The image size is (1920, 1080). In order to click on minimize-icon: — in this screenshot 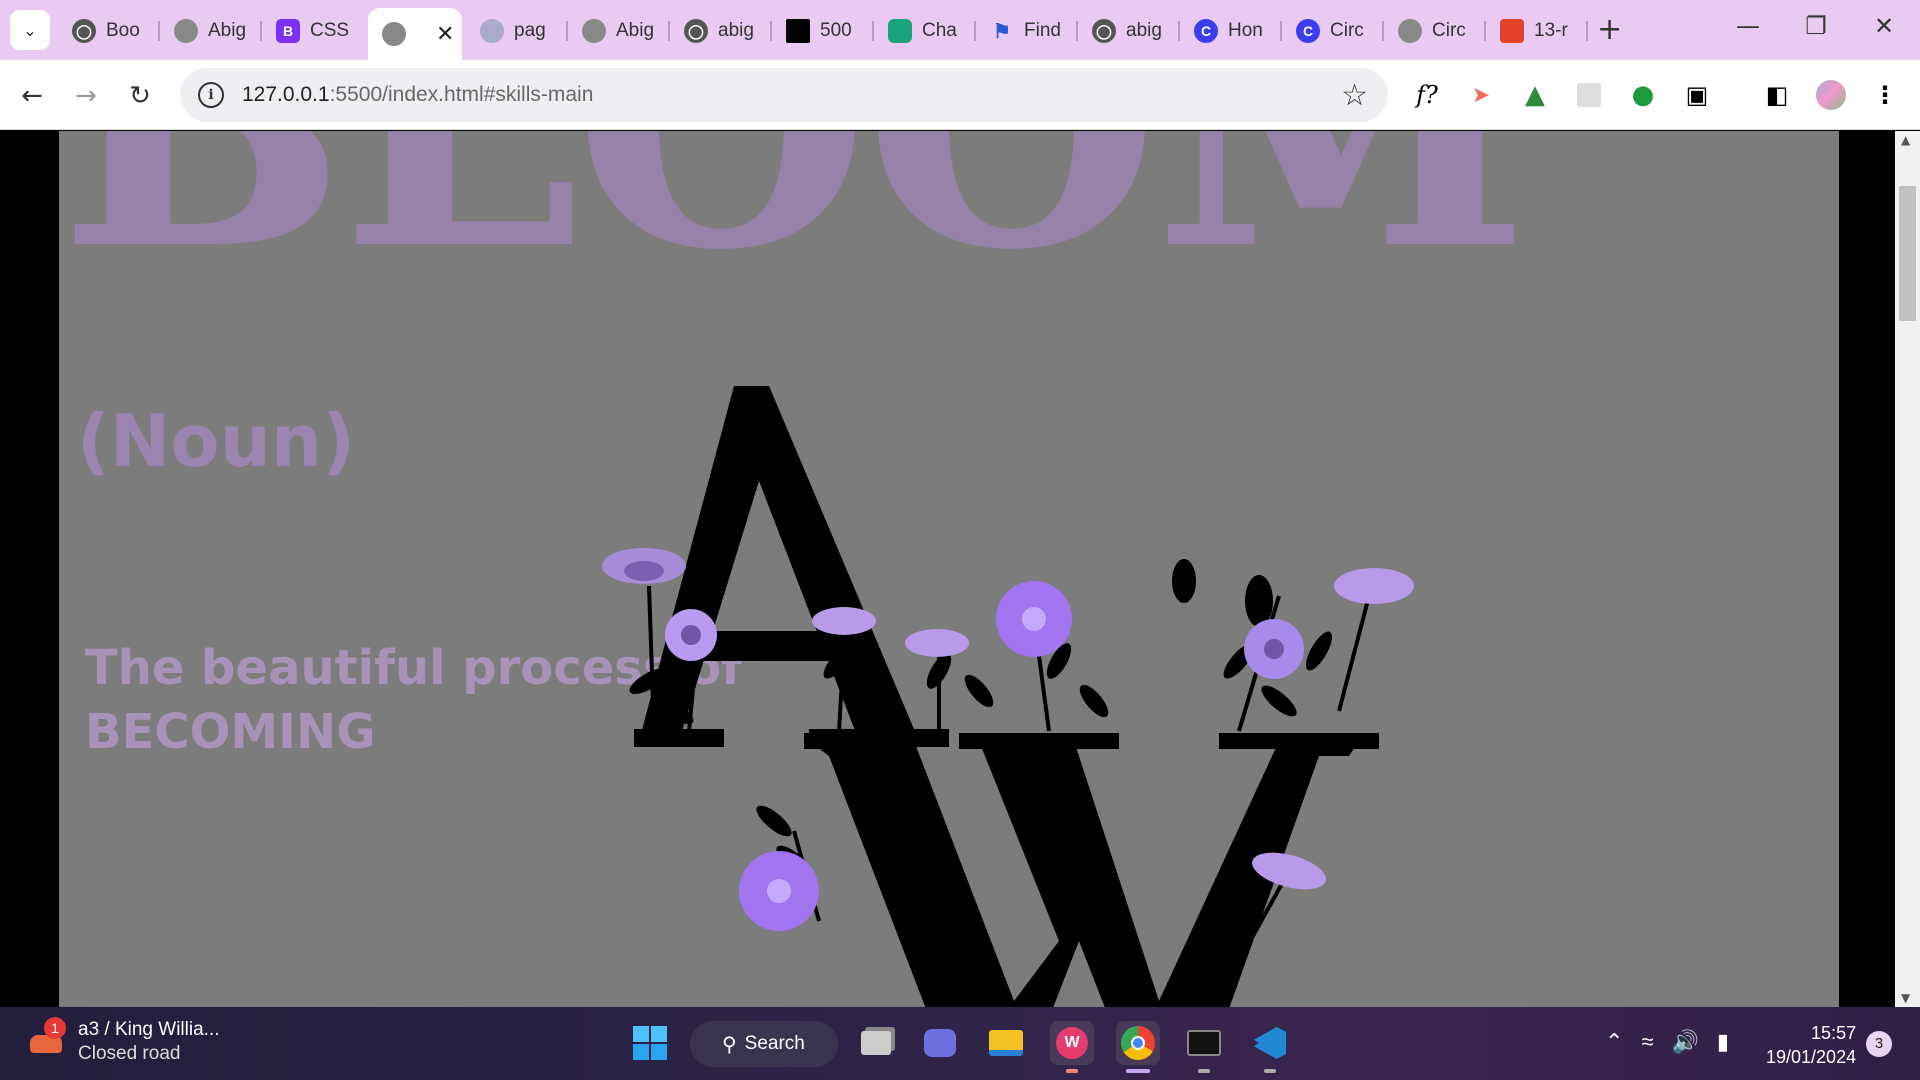, I will do `click(1748, 26)`.